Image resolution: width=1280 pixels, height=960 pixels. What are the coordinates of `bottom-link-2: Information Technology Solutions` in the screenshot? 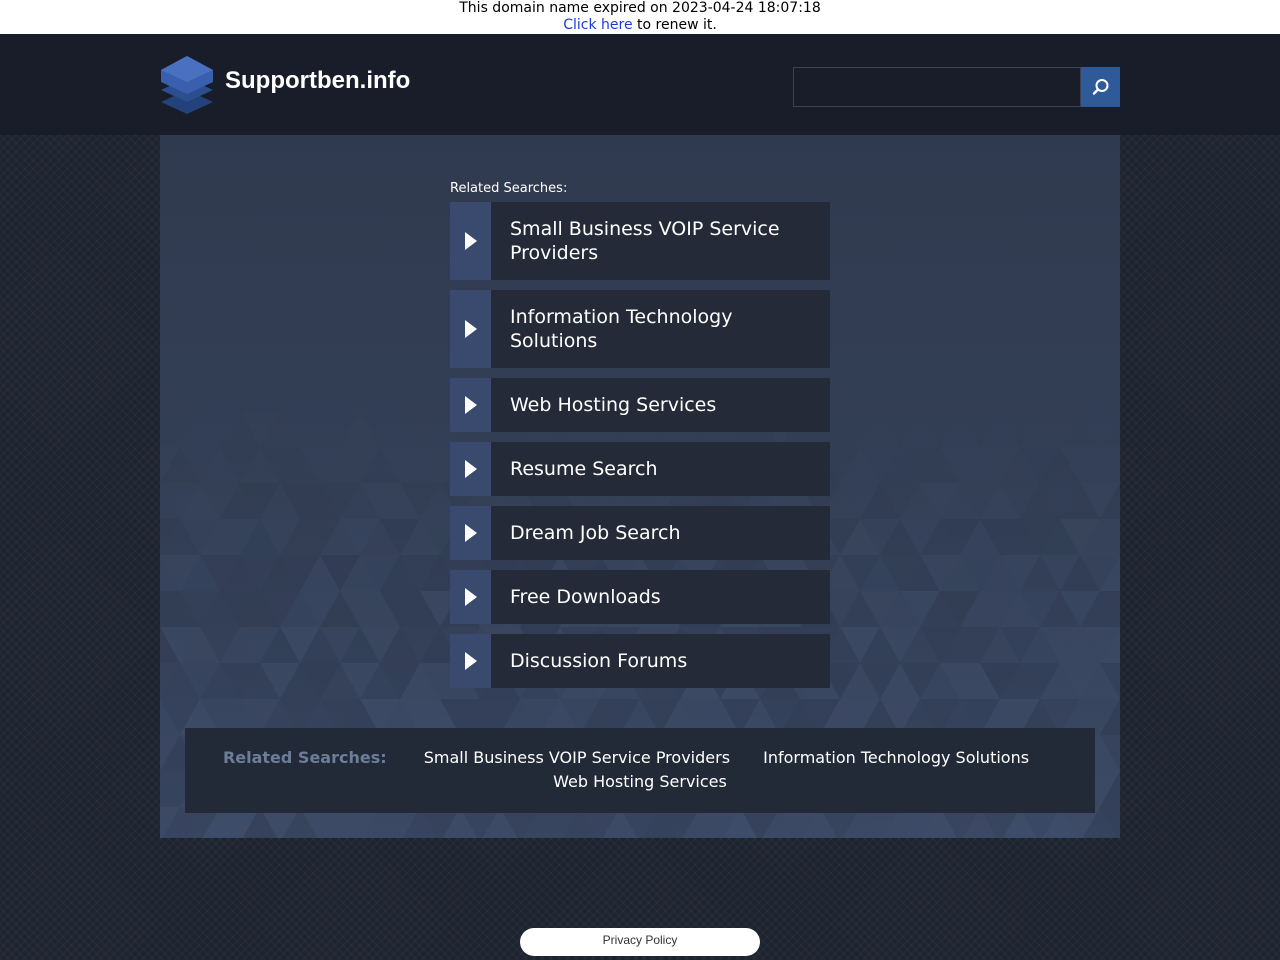 It's located at (896, 757).